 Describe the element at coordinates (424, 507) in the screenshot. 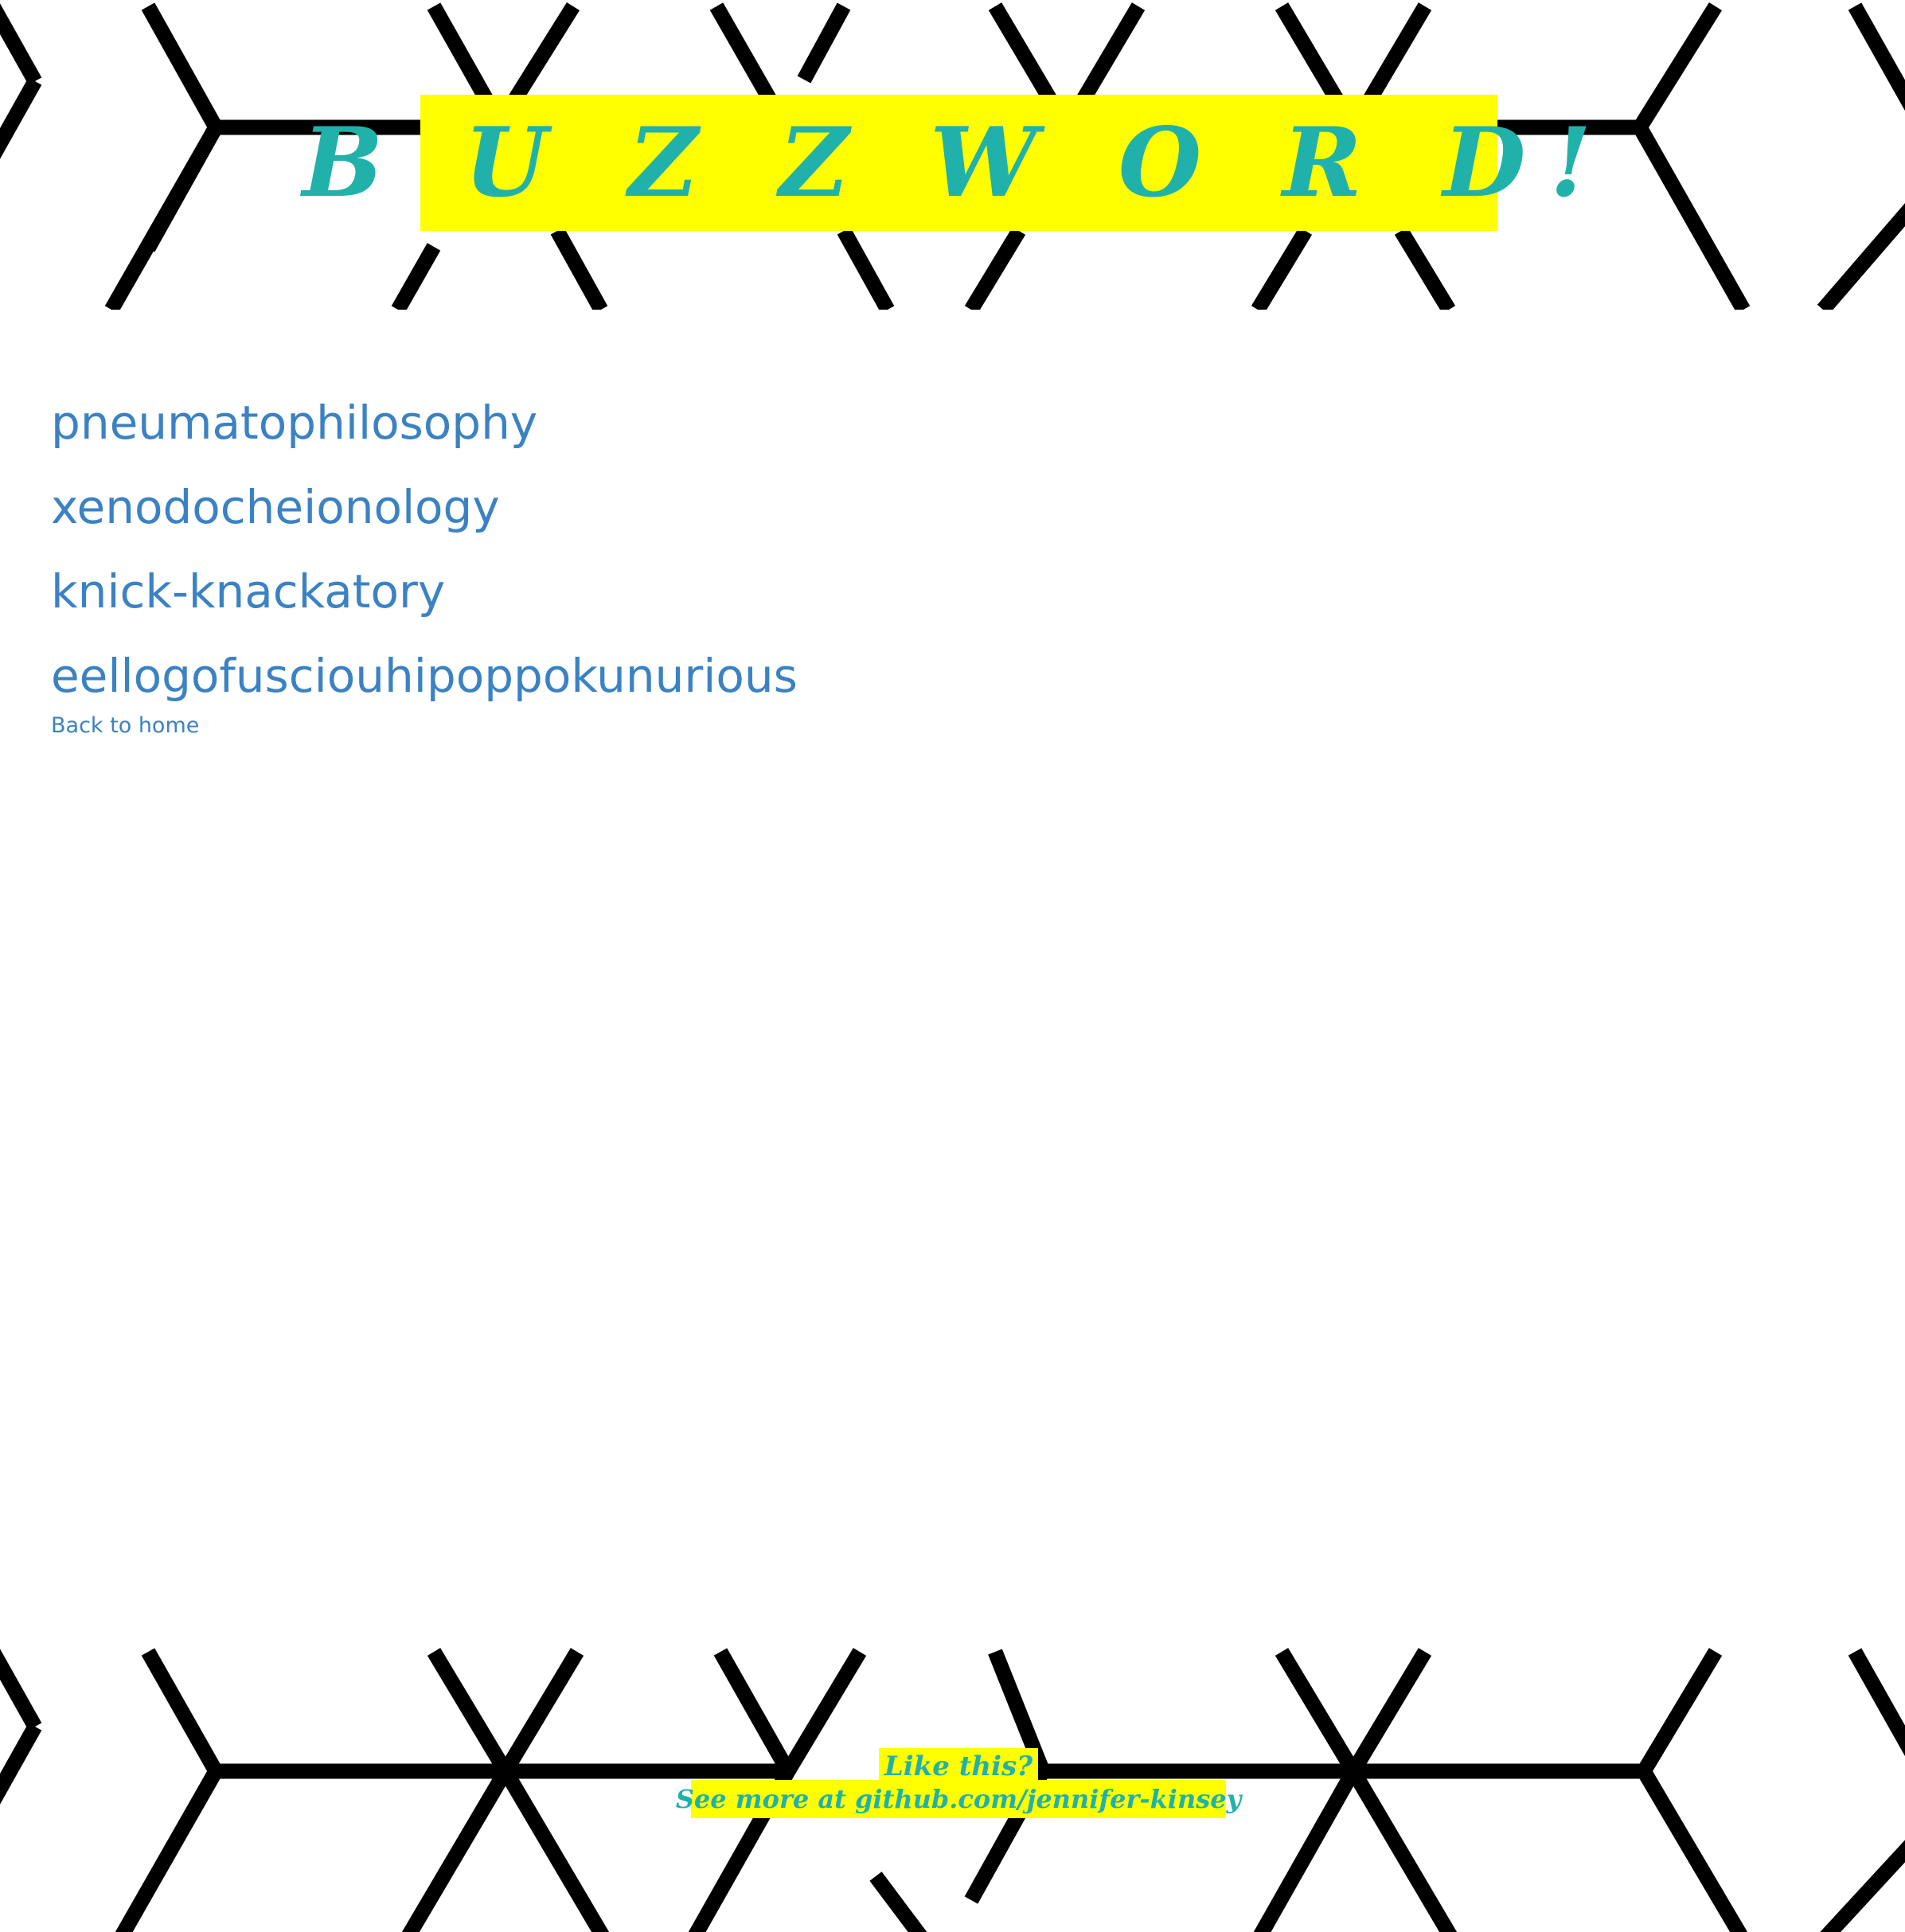

I see `word-link-2: xenodocheionology` at that location.